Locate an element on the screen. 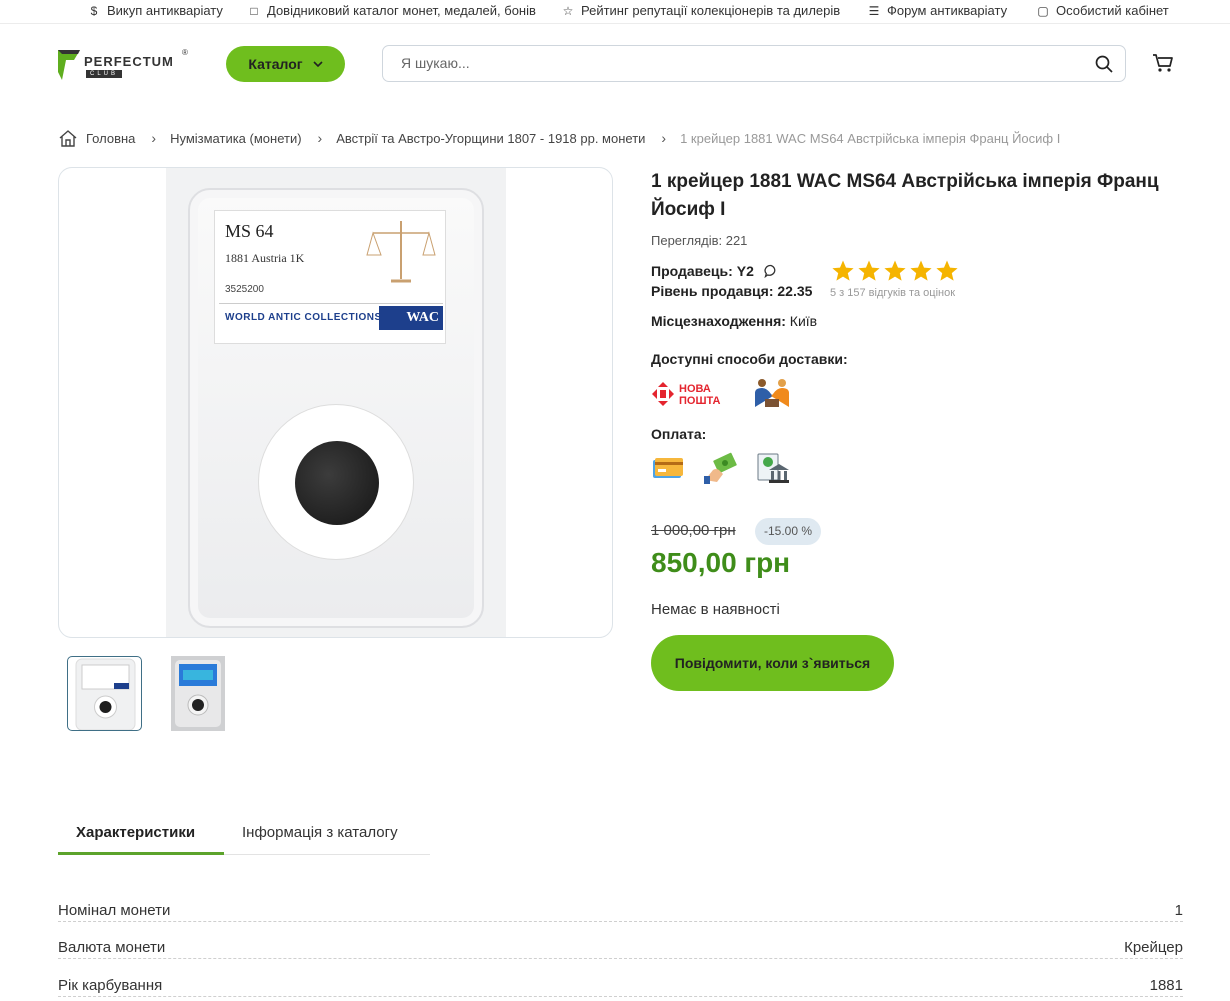 The height and width of the screenshot is (1001, 1230). nova-poshta-icon: НОВА ПОШТА is located at coordinates (686, 394).